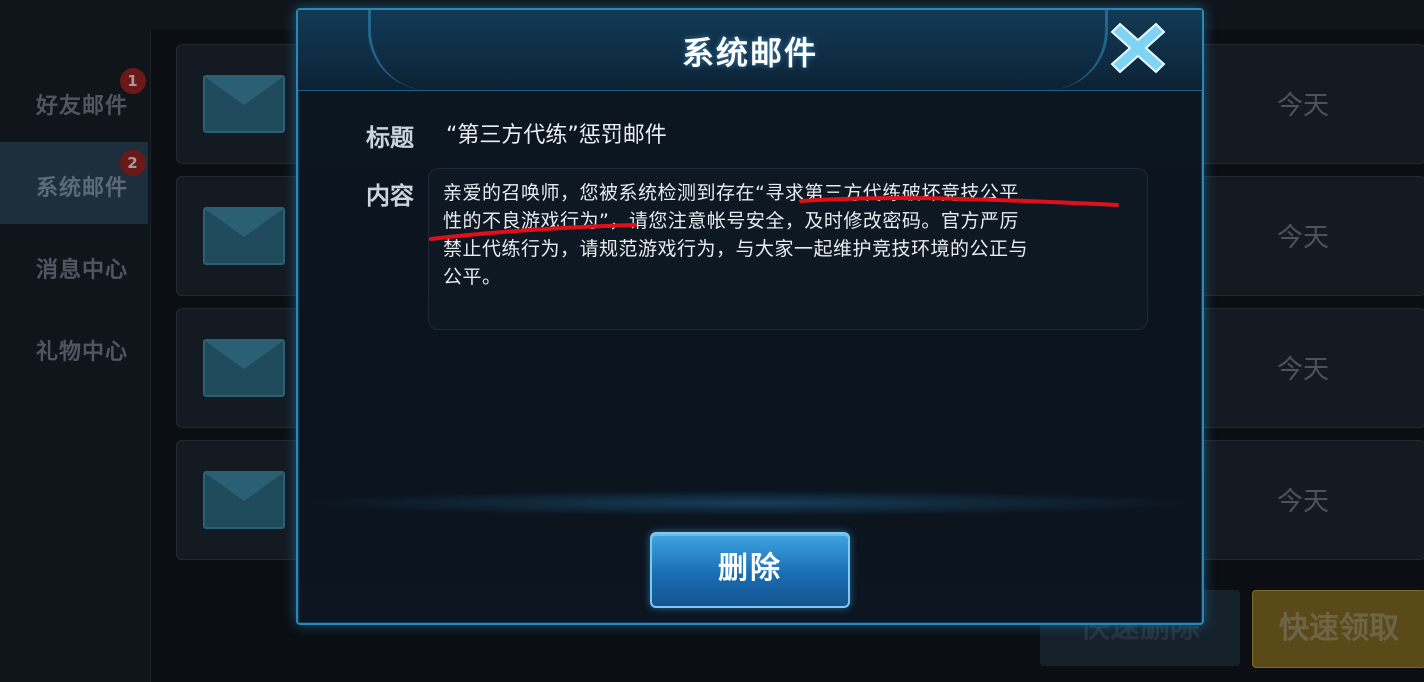  I want to click on sidebar-item-gift-center: 礼物中心, so click(74, 347).